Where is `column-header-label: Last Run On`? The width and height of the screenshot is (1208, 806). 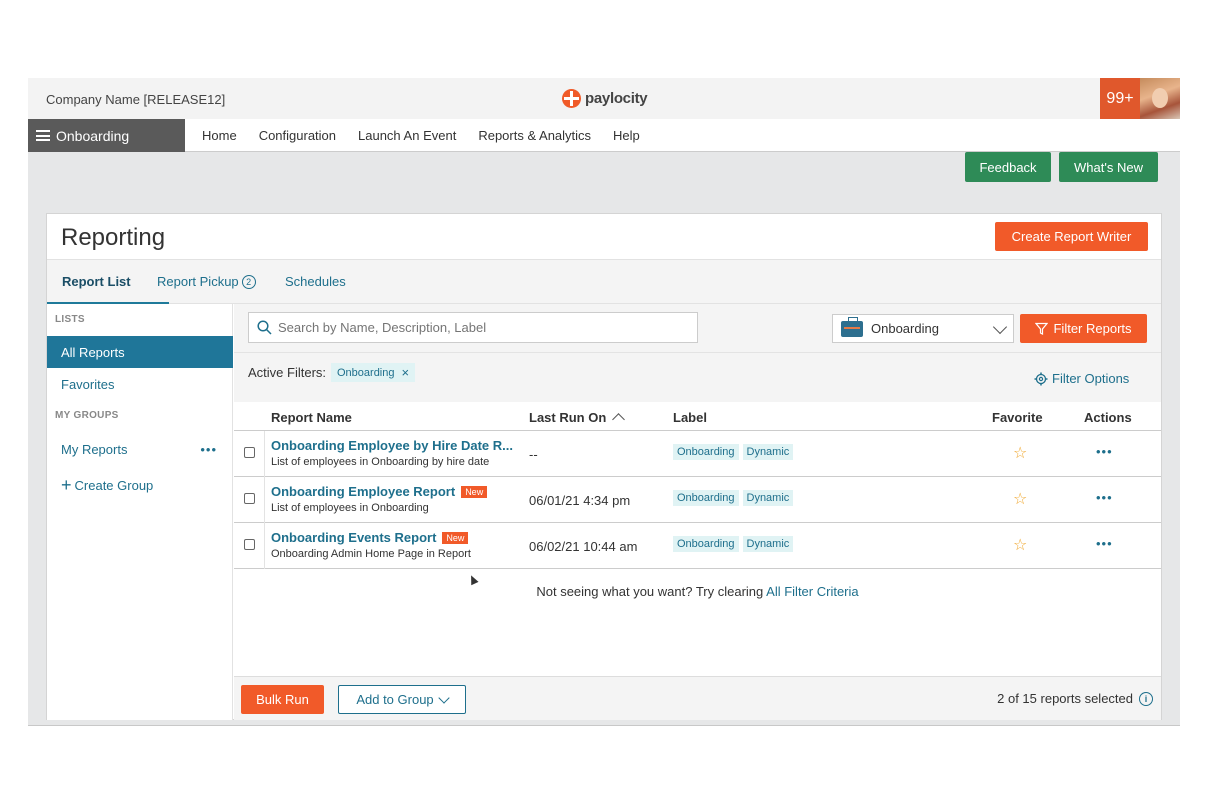 column-header-label: Last Run On is located at coordinates (568, 417).